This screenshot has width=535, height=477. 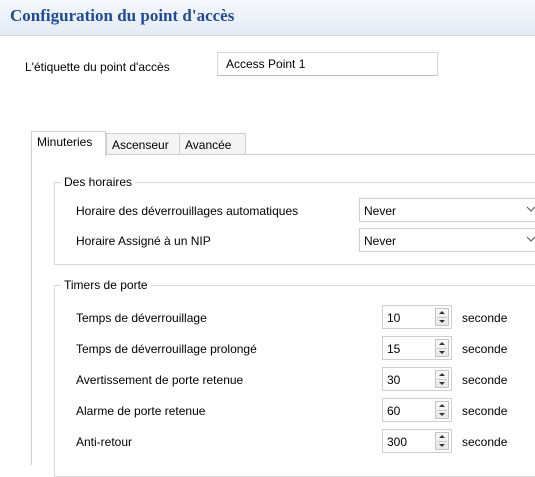 What do you see at coordinates (106, 285) in the screenshot?
I see `door-timers-legend: Timers de porte` at bounding box center [106, 285].